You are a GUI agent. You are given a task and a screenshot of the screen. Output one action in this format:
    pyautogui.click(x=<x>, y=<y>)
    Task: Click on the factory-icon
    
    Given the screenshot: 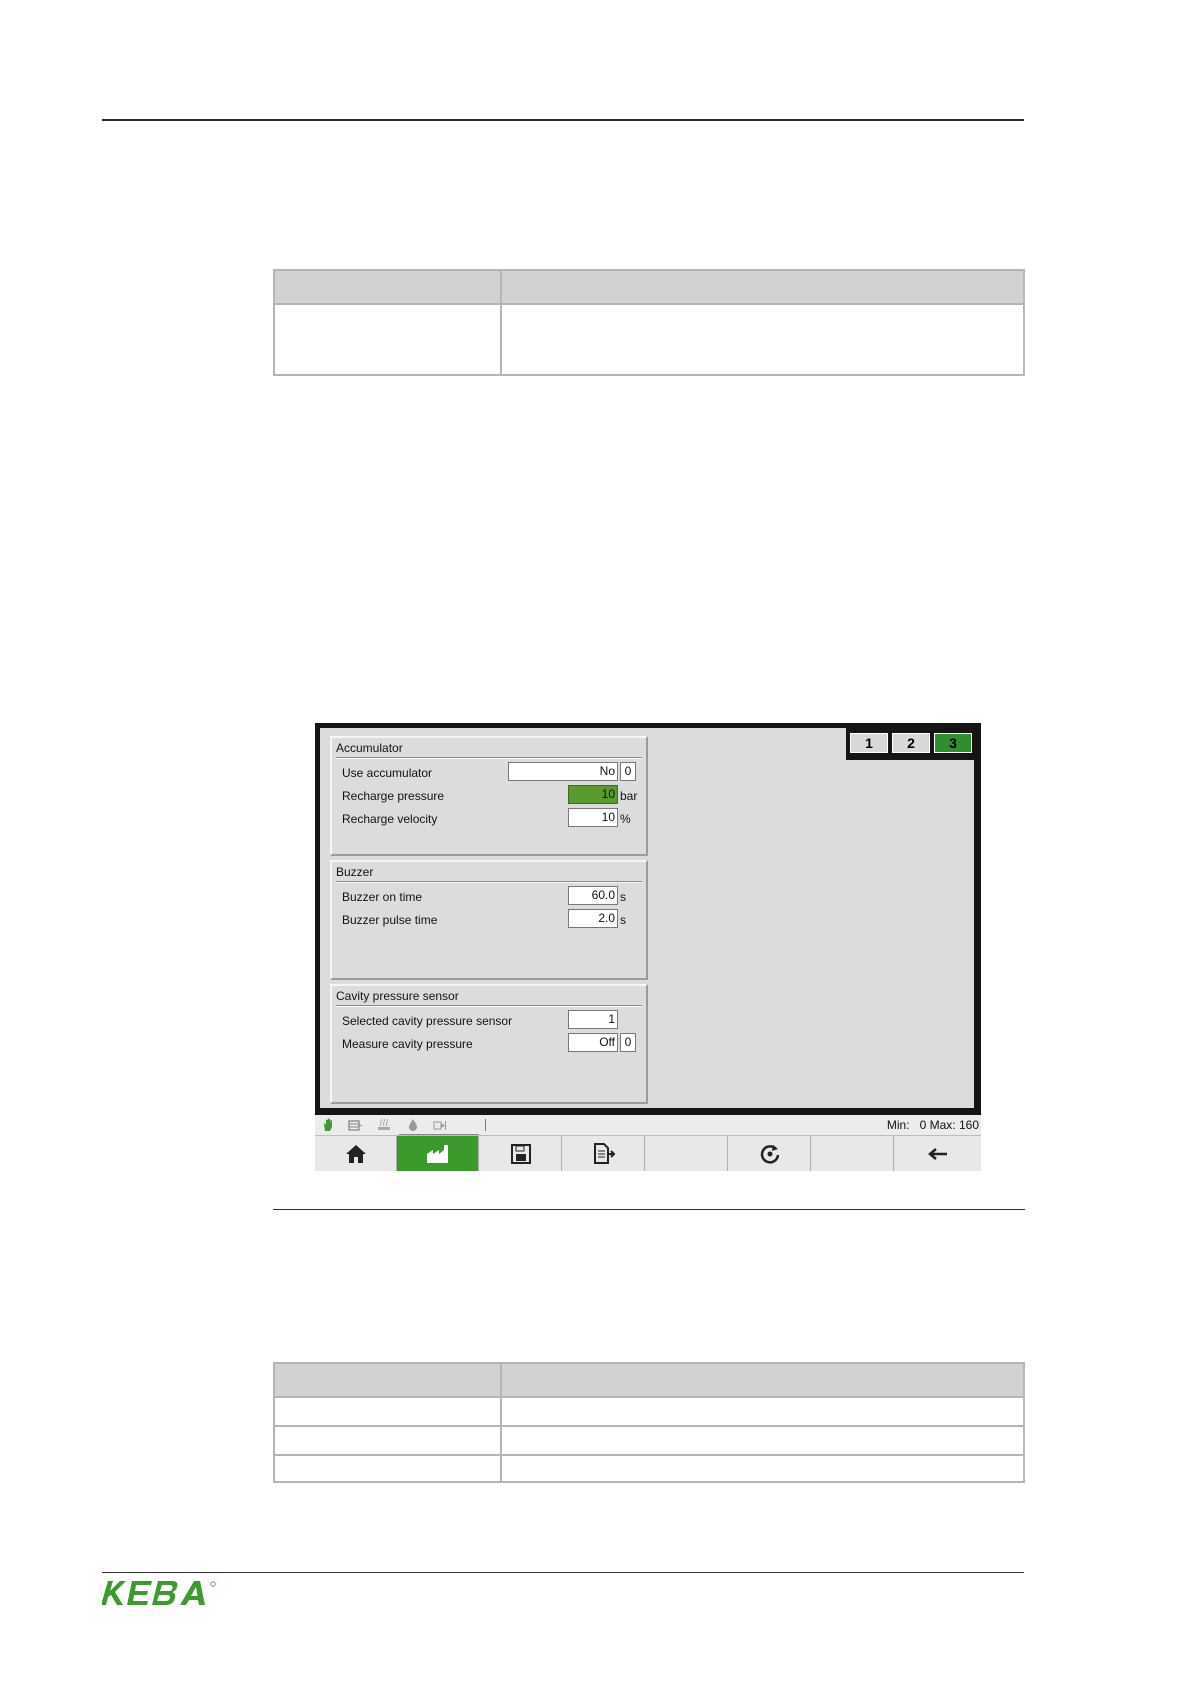 What is the action you would take?
    pyautogui.click(x=437, y=1153)
    